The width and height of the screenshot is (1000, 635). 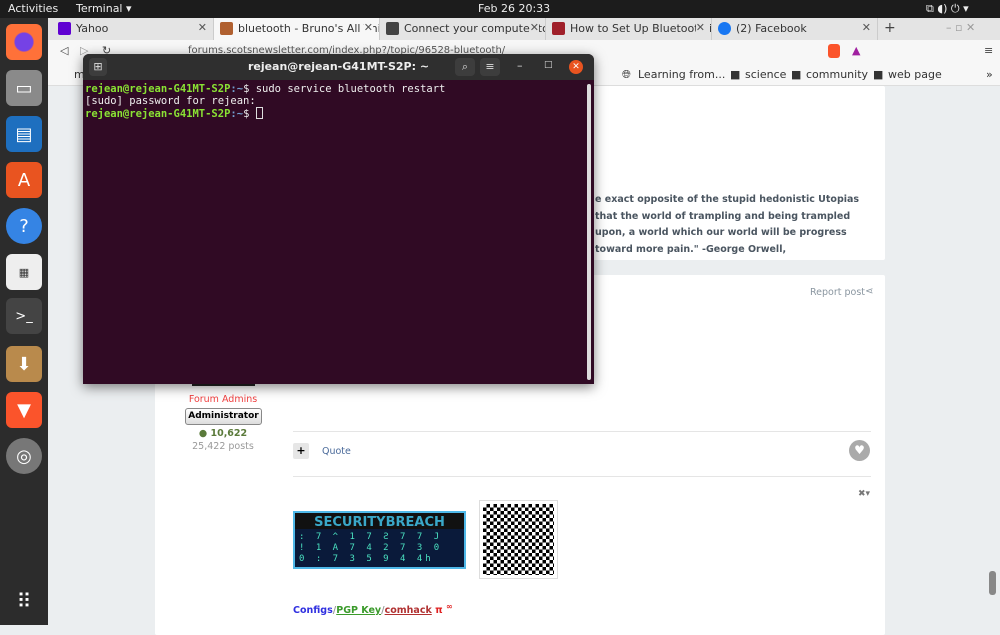 I want to click on terminal-header: ⊞ rejean@rejean-G41MT-S2P: ~ ⌕ ≡ – □ ✕, so click(x=338, y=67).